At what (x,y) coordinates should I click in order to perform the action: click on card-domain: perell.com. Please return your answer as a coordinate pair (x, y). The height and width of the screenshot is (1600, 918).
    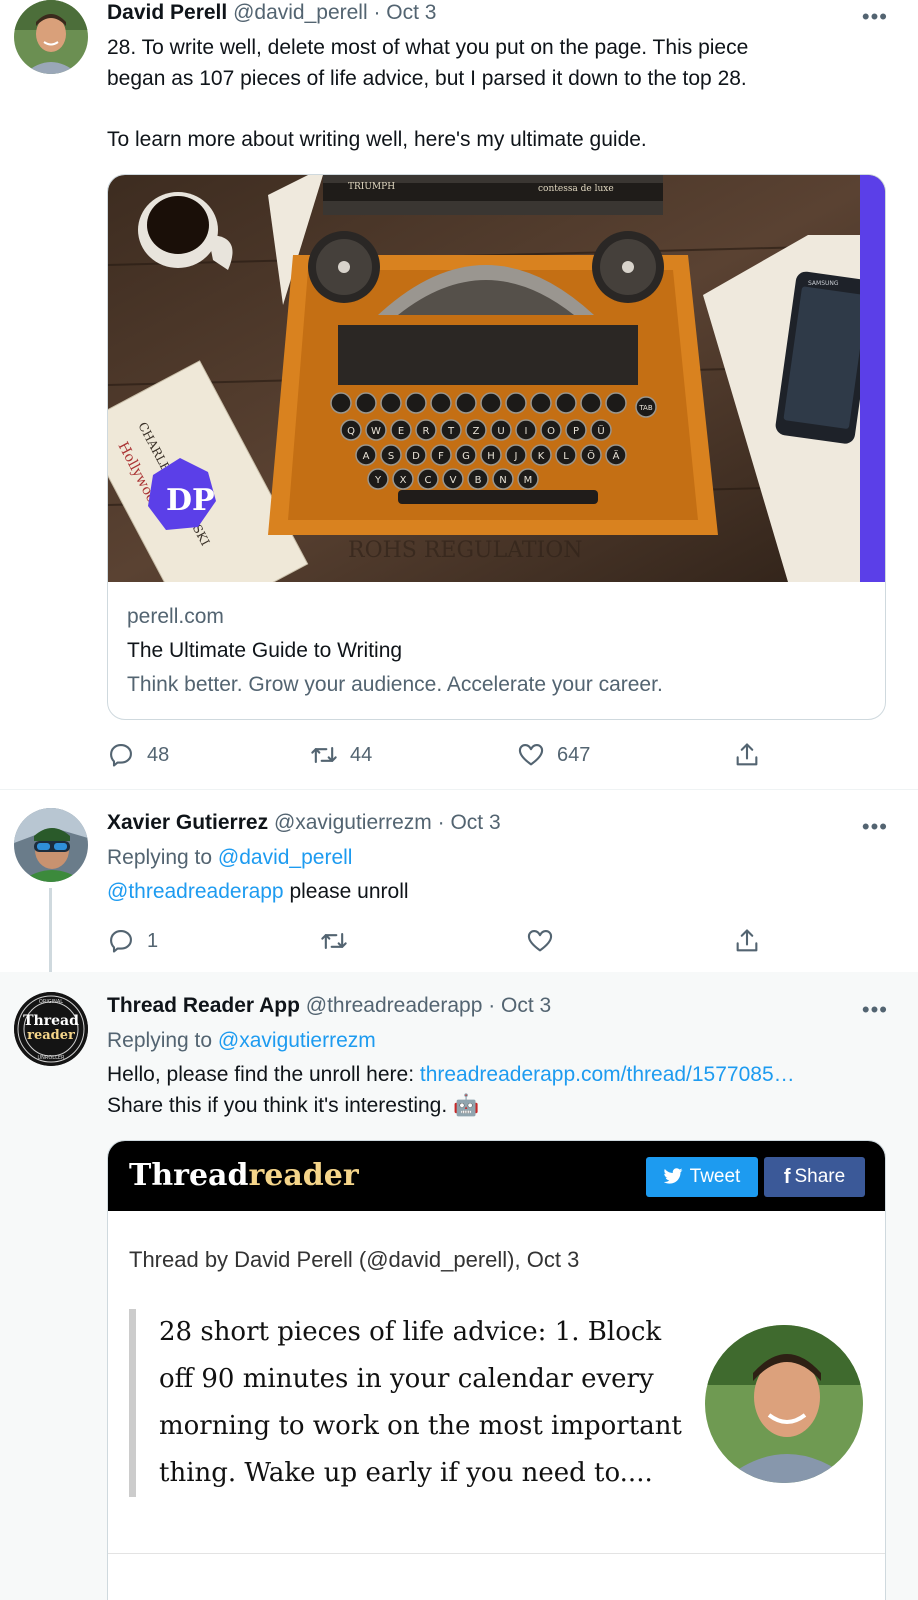
    Looking at the image, I should click on (175, 616).